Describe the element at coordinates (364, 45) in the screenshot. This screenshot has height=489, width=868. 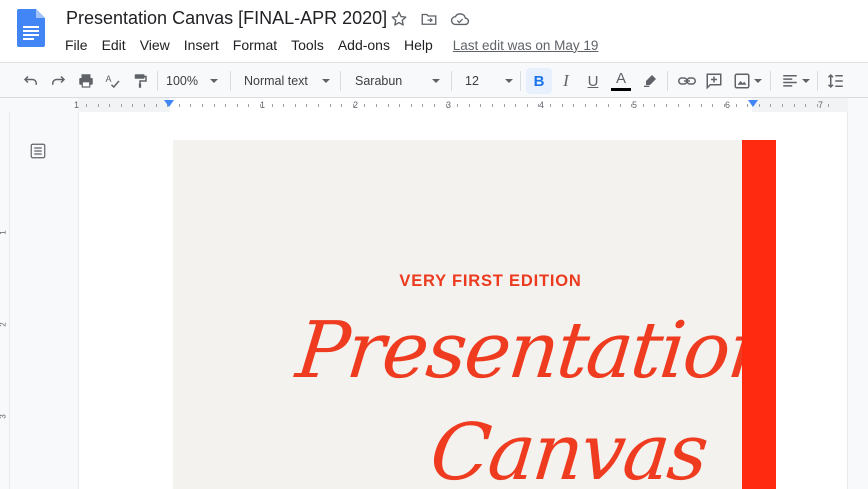
I see `menu-addons: Add-ons` at that location.